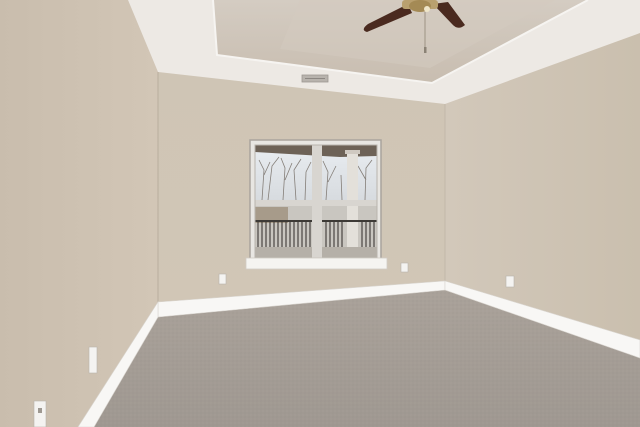  I want to click on outlet-back-right, so click(404, 267).